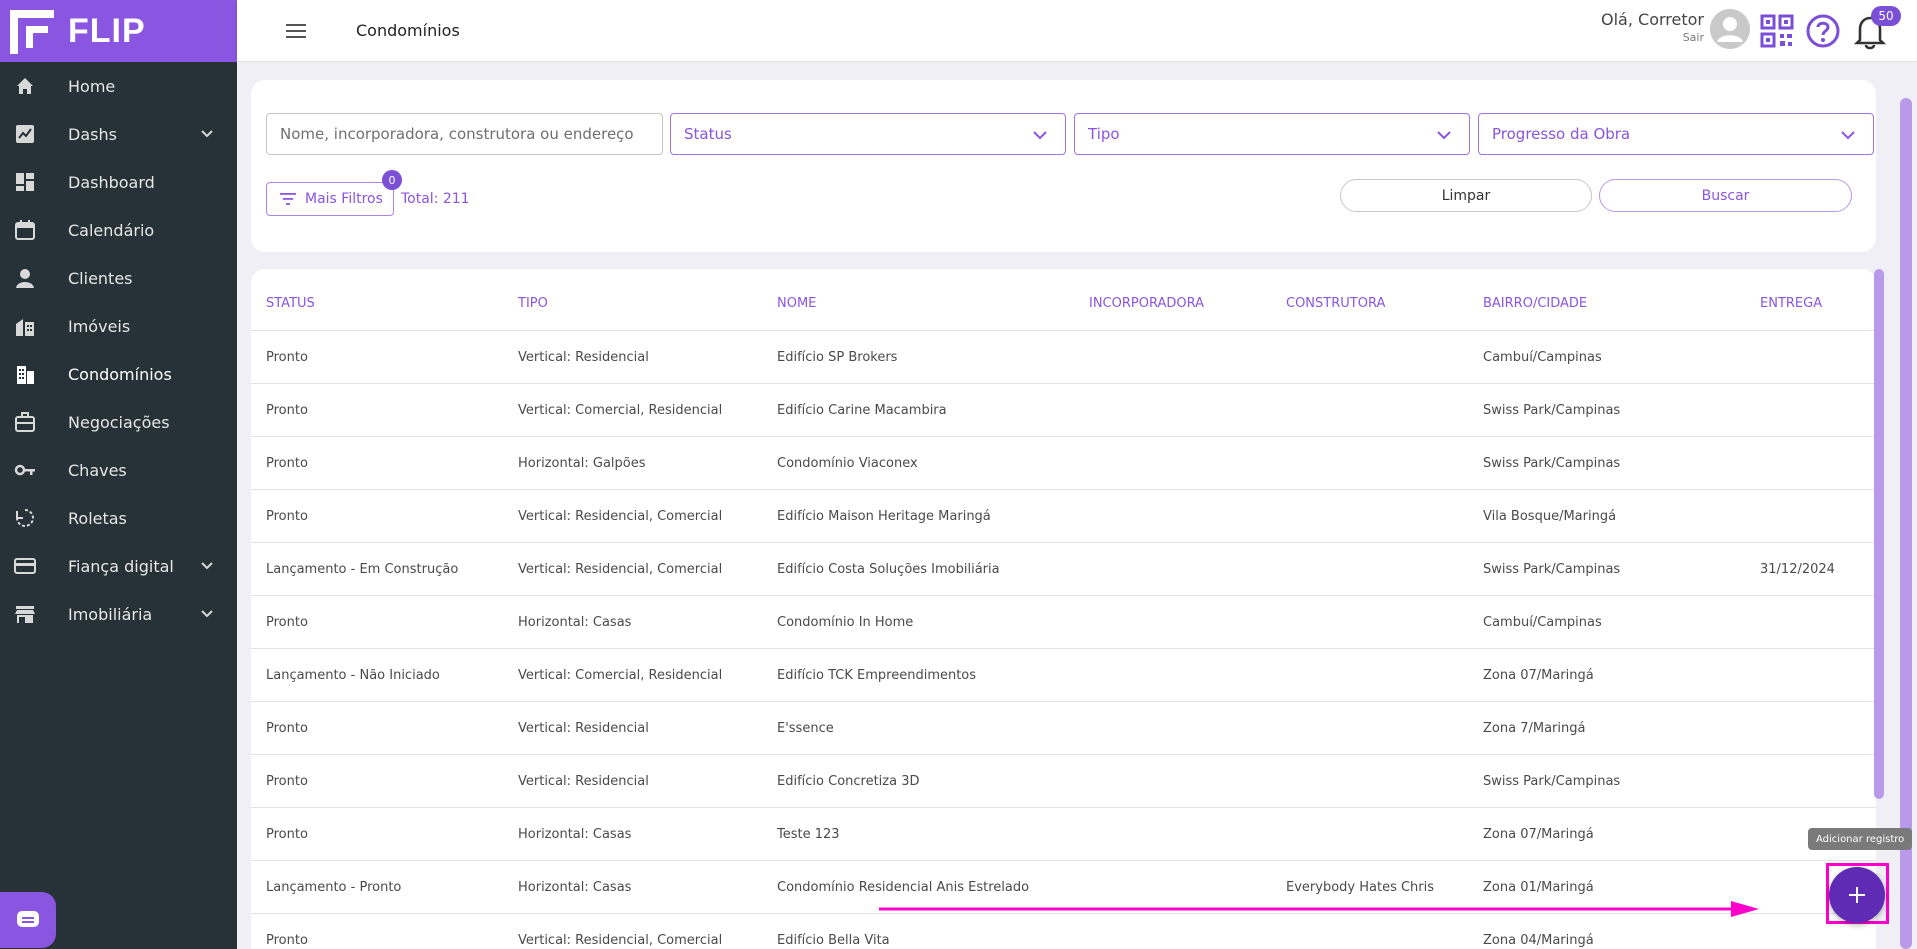  Describe the element at coordinates (97, 518) in the screenshot. I see `sidebar-item-label: Roletas` at that location.